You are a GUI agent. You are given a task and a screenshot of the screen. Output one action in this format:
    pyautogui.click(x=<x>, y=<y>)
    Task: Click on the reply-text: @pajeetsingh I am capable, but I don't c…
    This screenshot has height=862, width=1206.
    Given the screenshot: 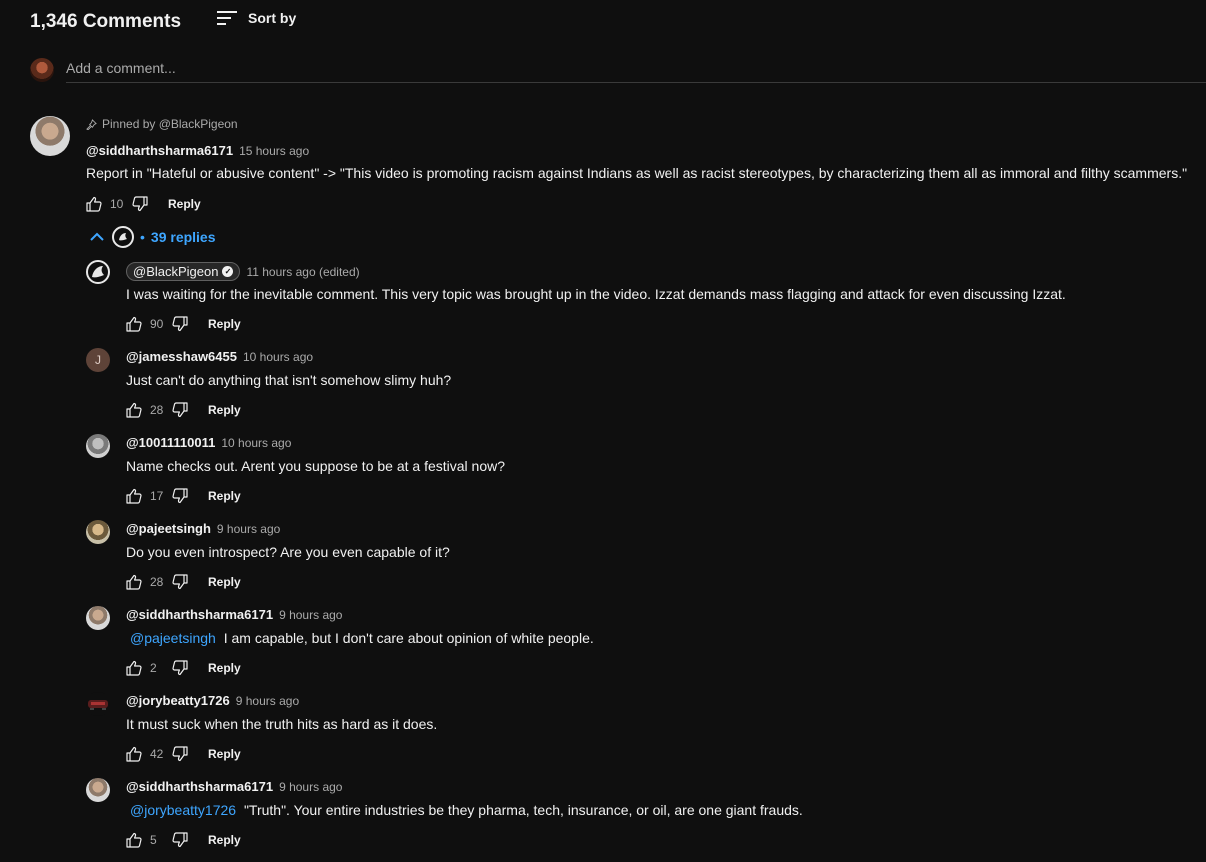 What is the action you would take?
    pyautogui.click(x=360, y=638)
    